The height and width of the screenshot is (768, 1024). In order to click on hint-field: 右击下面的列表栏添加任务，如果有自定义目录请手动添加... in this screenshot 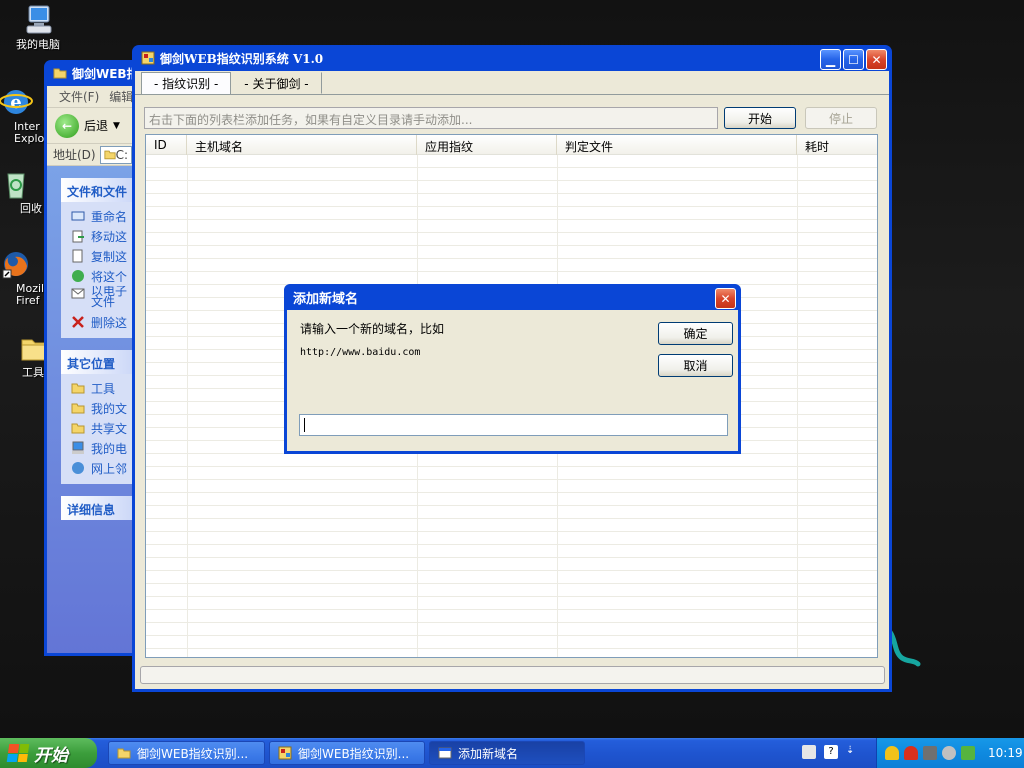, I will do `click(431, 118)`.